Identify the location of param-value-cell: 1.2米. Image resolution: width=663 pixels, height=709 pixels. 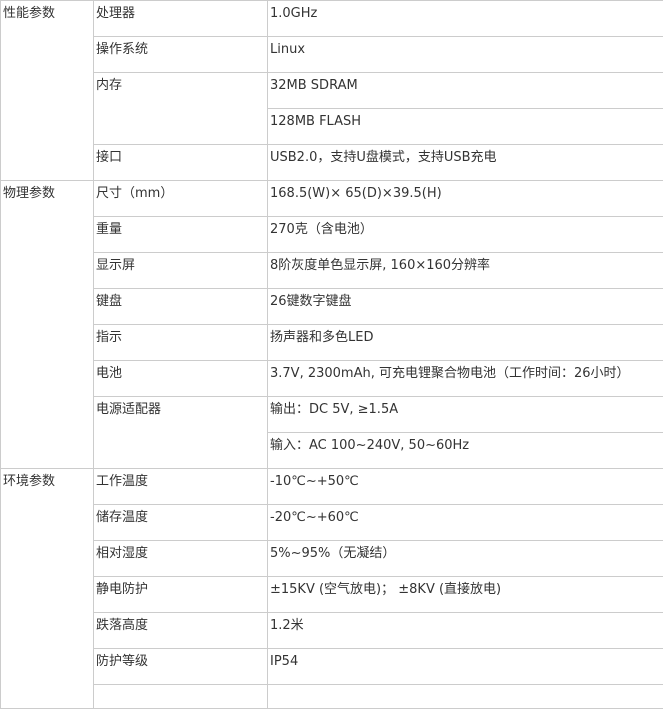
(465, 630).